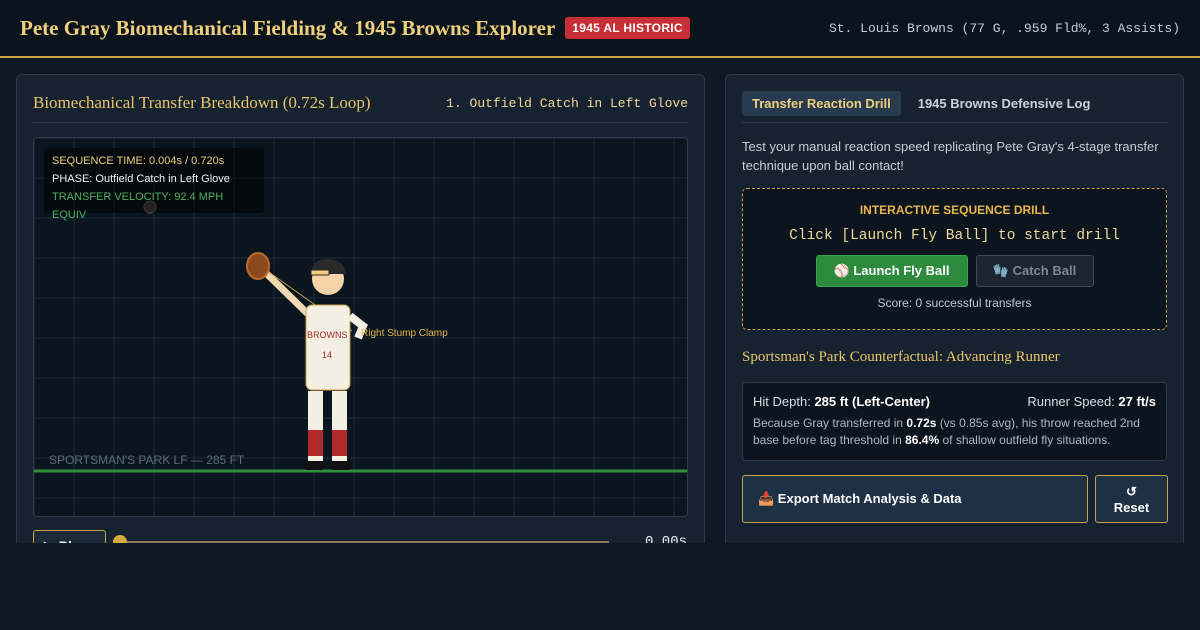  Describe the element at coordinates (314, 465) in the screenshot. I see `left-shoe` at that location.